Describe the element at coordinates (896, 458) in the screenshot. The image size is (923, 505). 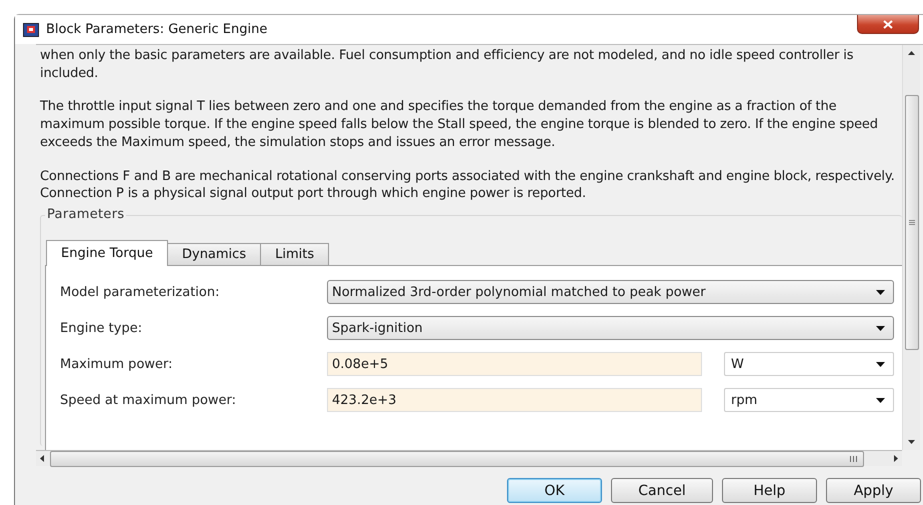
I see `right-arrow-icon` at that location.